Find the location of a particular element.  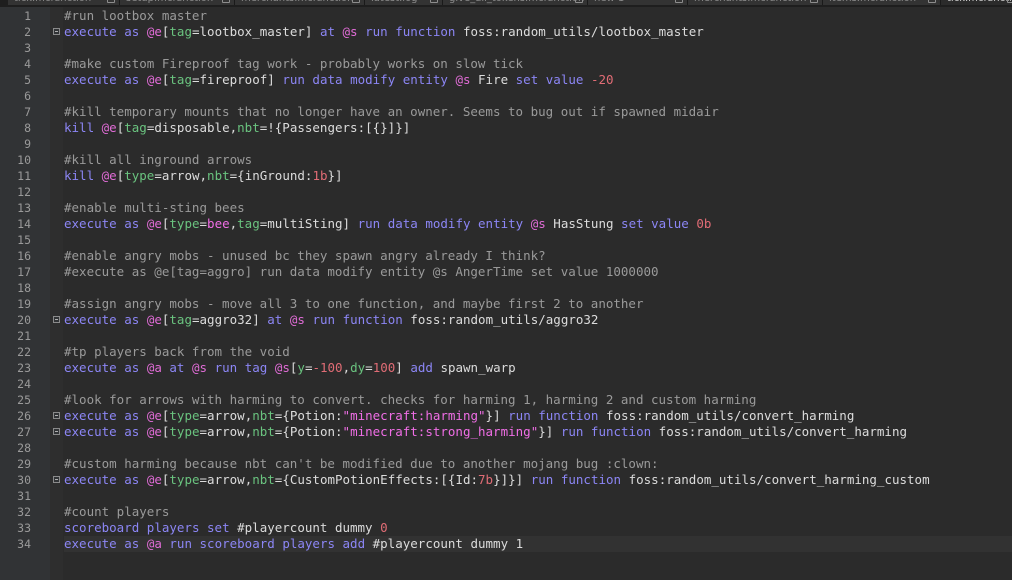

code-token: #count players is located at coordinates (117, 511).